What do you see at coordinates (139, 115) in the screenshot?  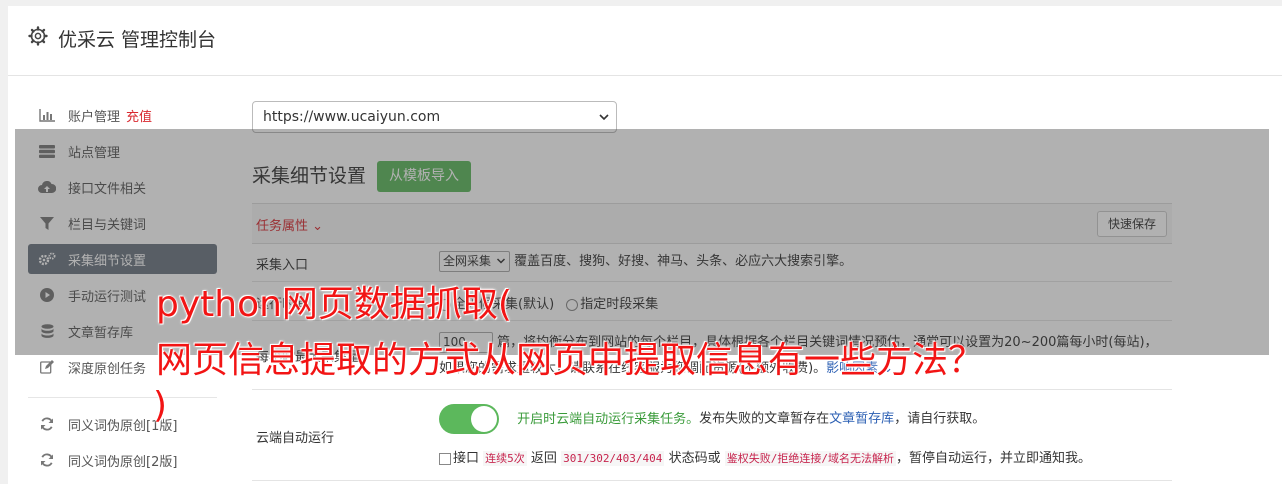 I see `recharge-link: 充值` at bounding box center [139, 115].